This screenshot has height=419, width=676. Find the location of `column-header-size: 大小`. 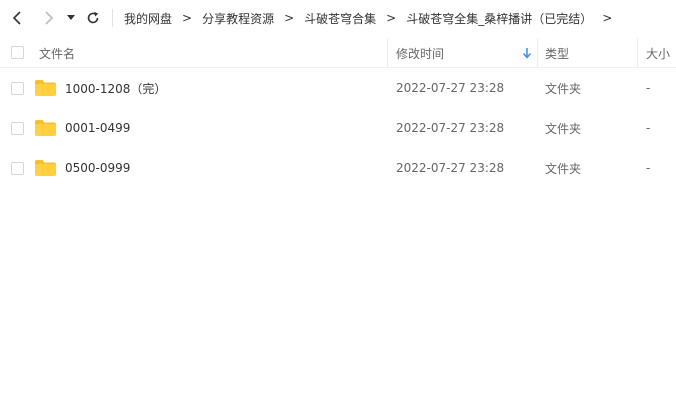

column-header-size: 大小 is located at coordinates (658, 53).